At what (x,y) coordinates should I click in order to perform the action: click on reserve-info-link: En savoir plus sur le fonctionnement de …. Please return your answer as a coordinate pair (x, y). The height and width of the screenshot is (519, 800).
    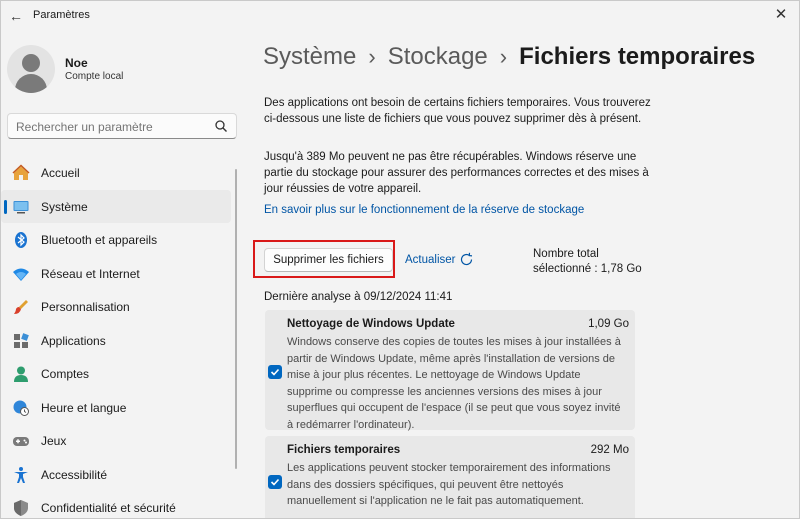
    Looking at the image, I should click on (424, 210).